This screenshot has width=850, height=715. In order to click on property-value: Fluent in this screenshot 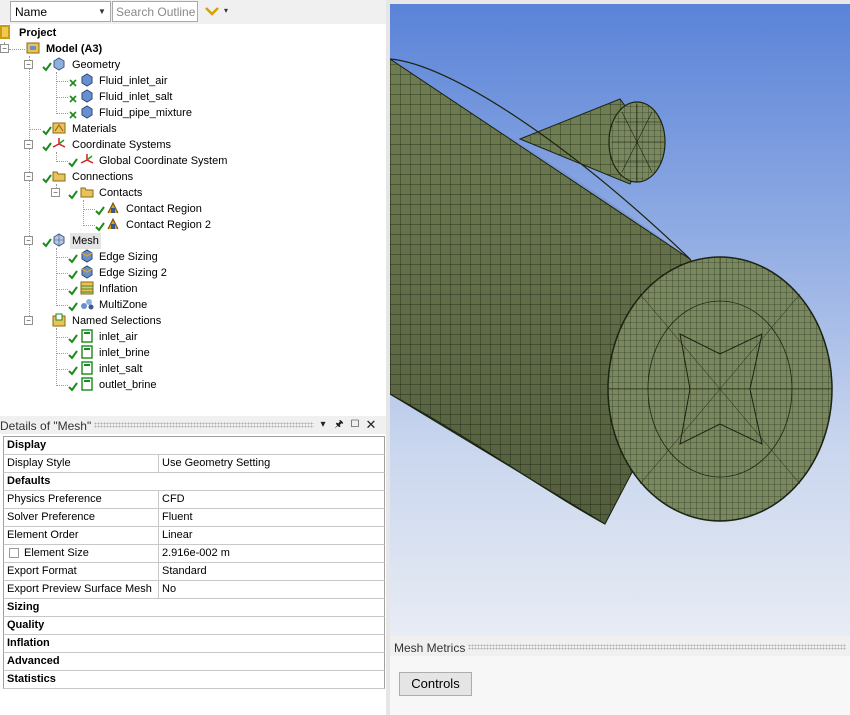, I will do `click(177, 517)`.